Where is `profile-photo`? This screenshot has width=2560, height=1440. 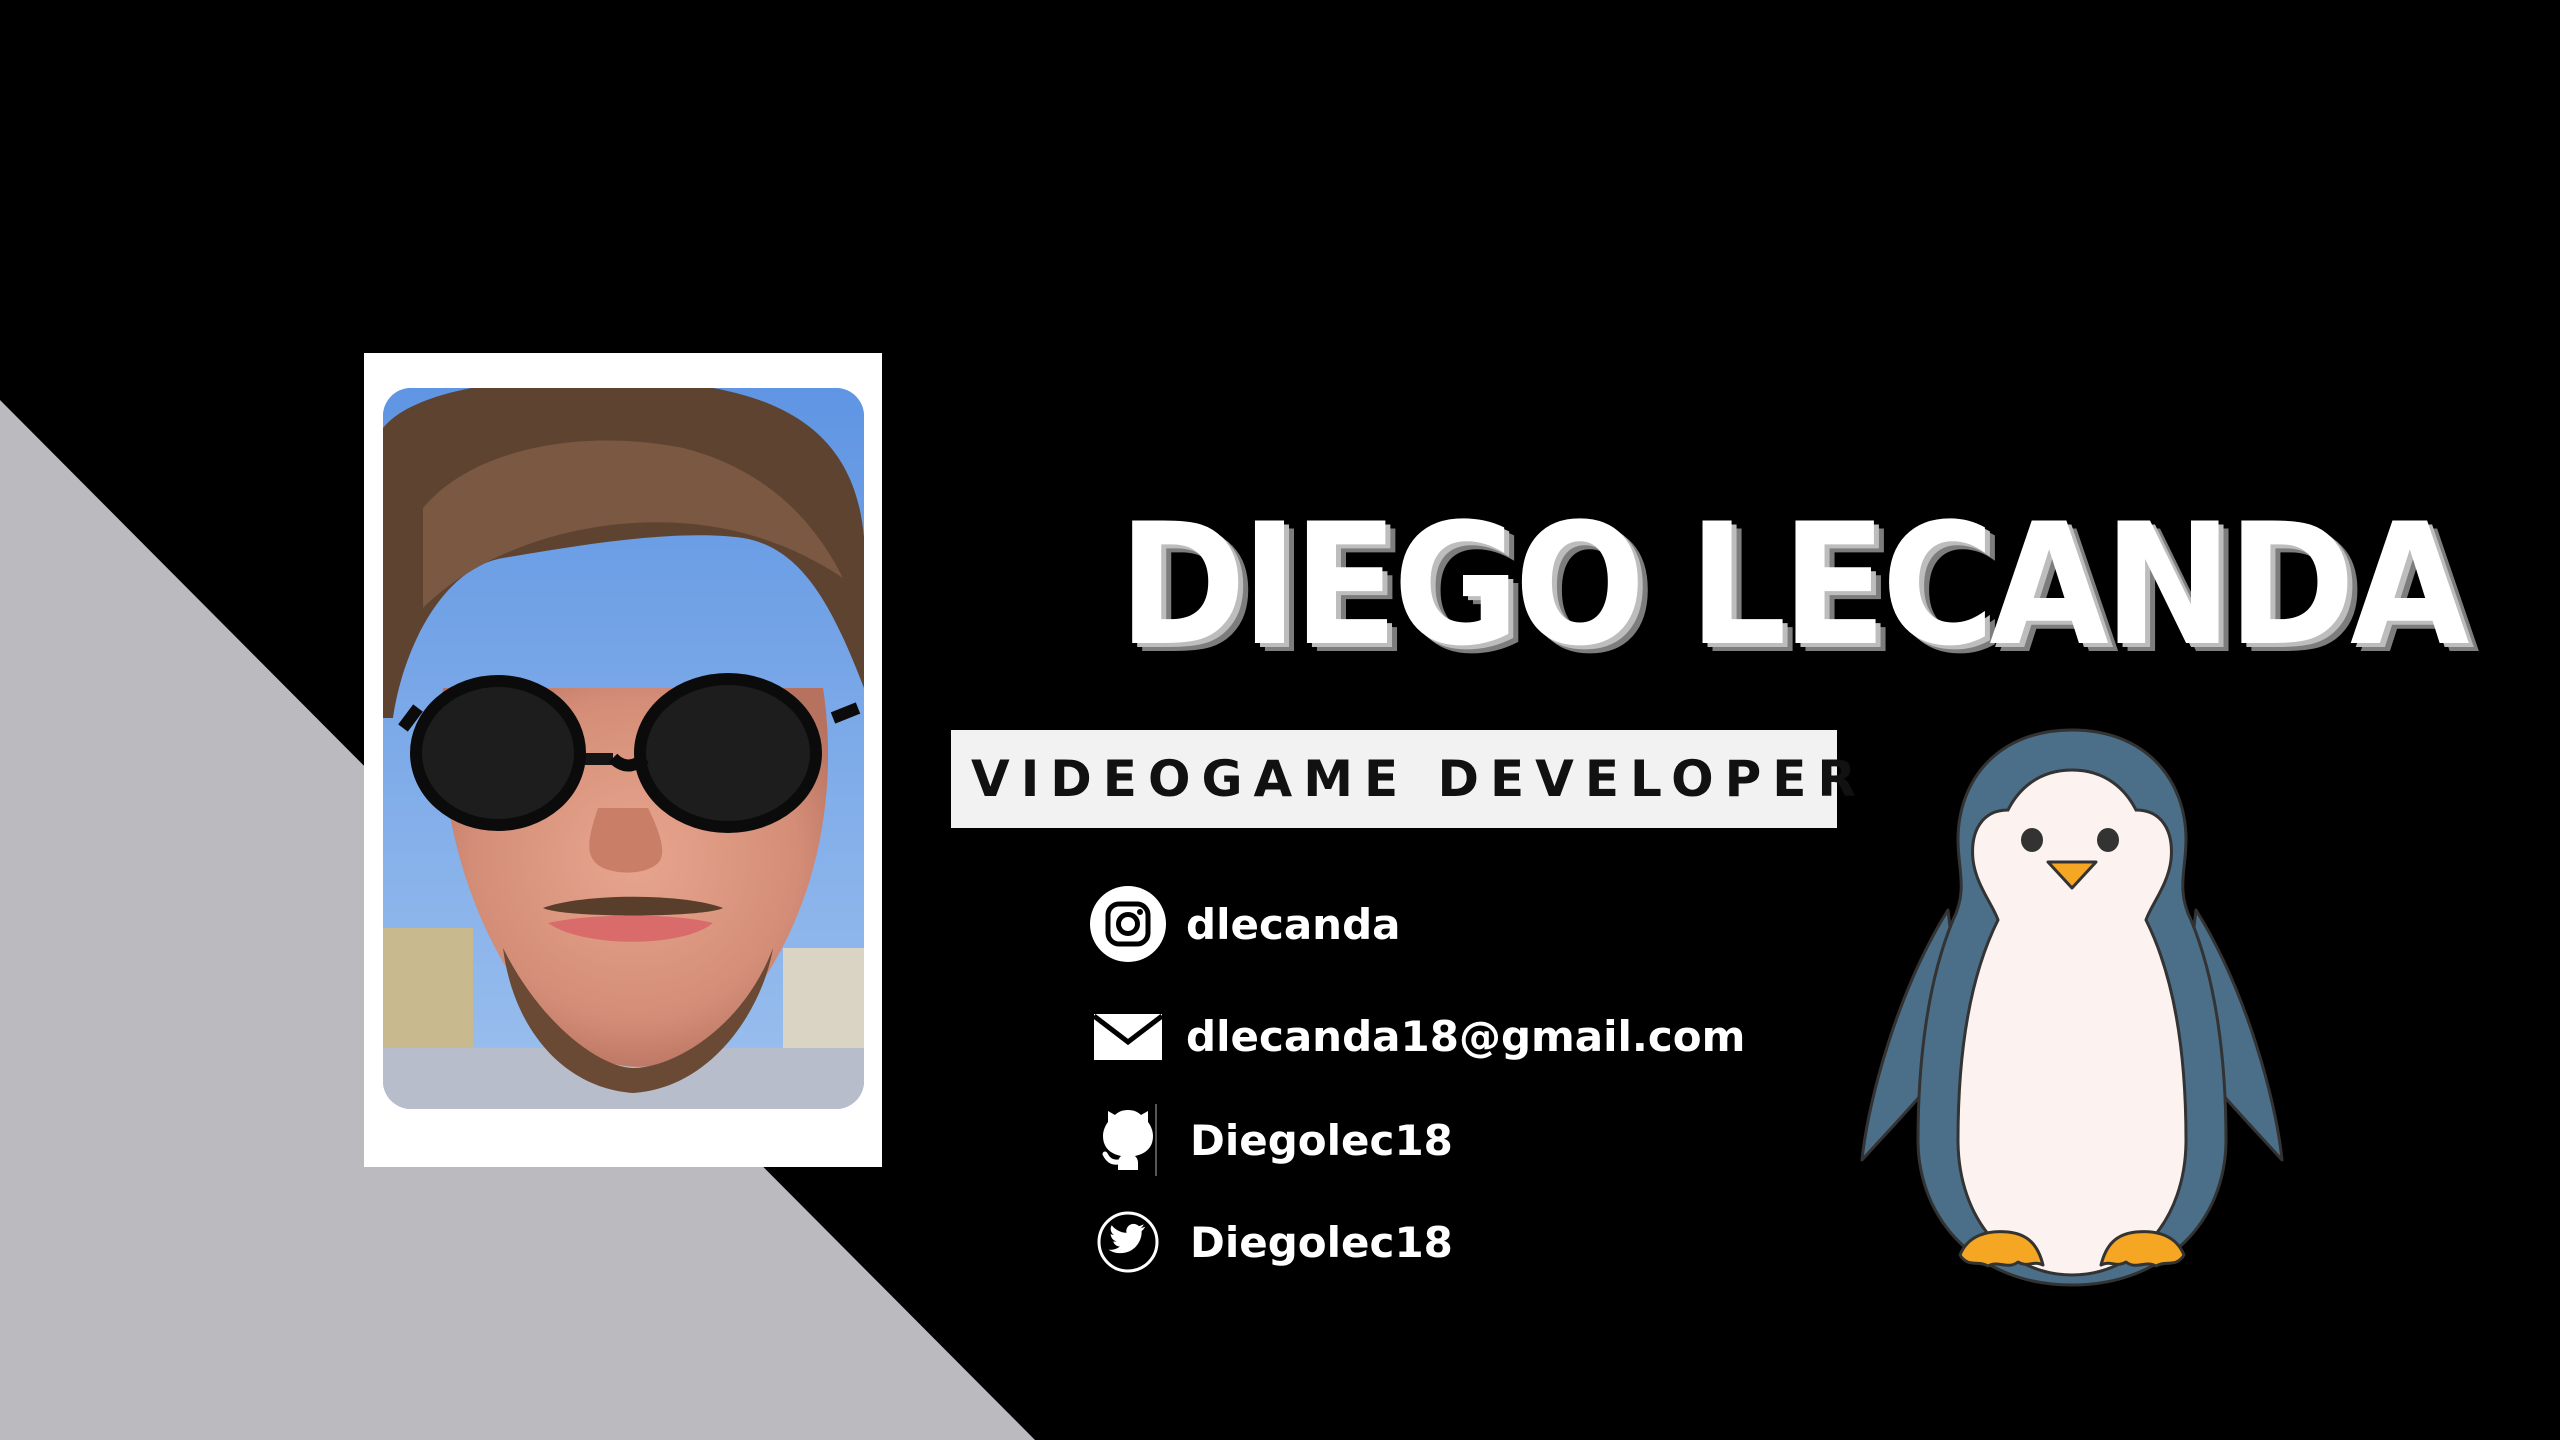
profile-photo is located at coordinates (623, 748).